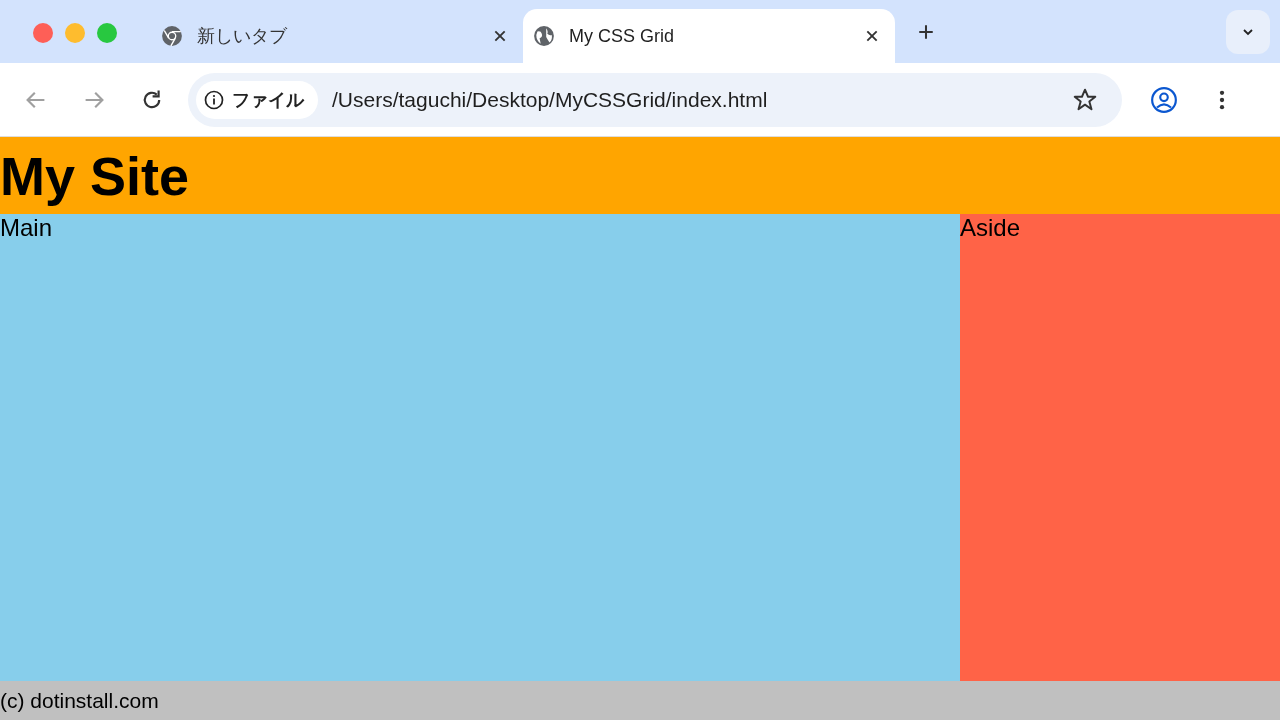 This screenshot has height=720, width=1280. Describe the element at coordinates (709, 36) in the screenshot. I see `browser-tab: My CSS Grid` at that location.